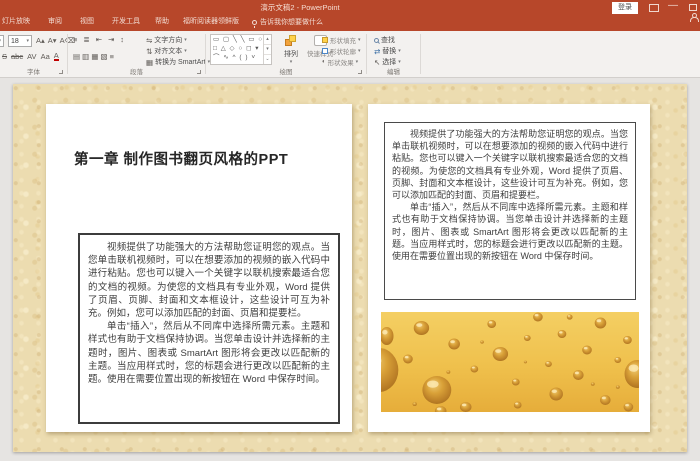  Describe the element at coordinates (31, 56) in the screenshot. I see `character-spacing-icon: AV` at that location.